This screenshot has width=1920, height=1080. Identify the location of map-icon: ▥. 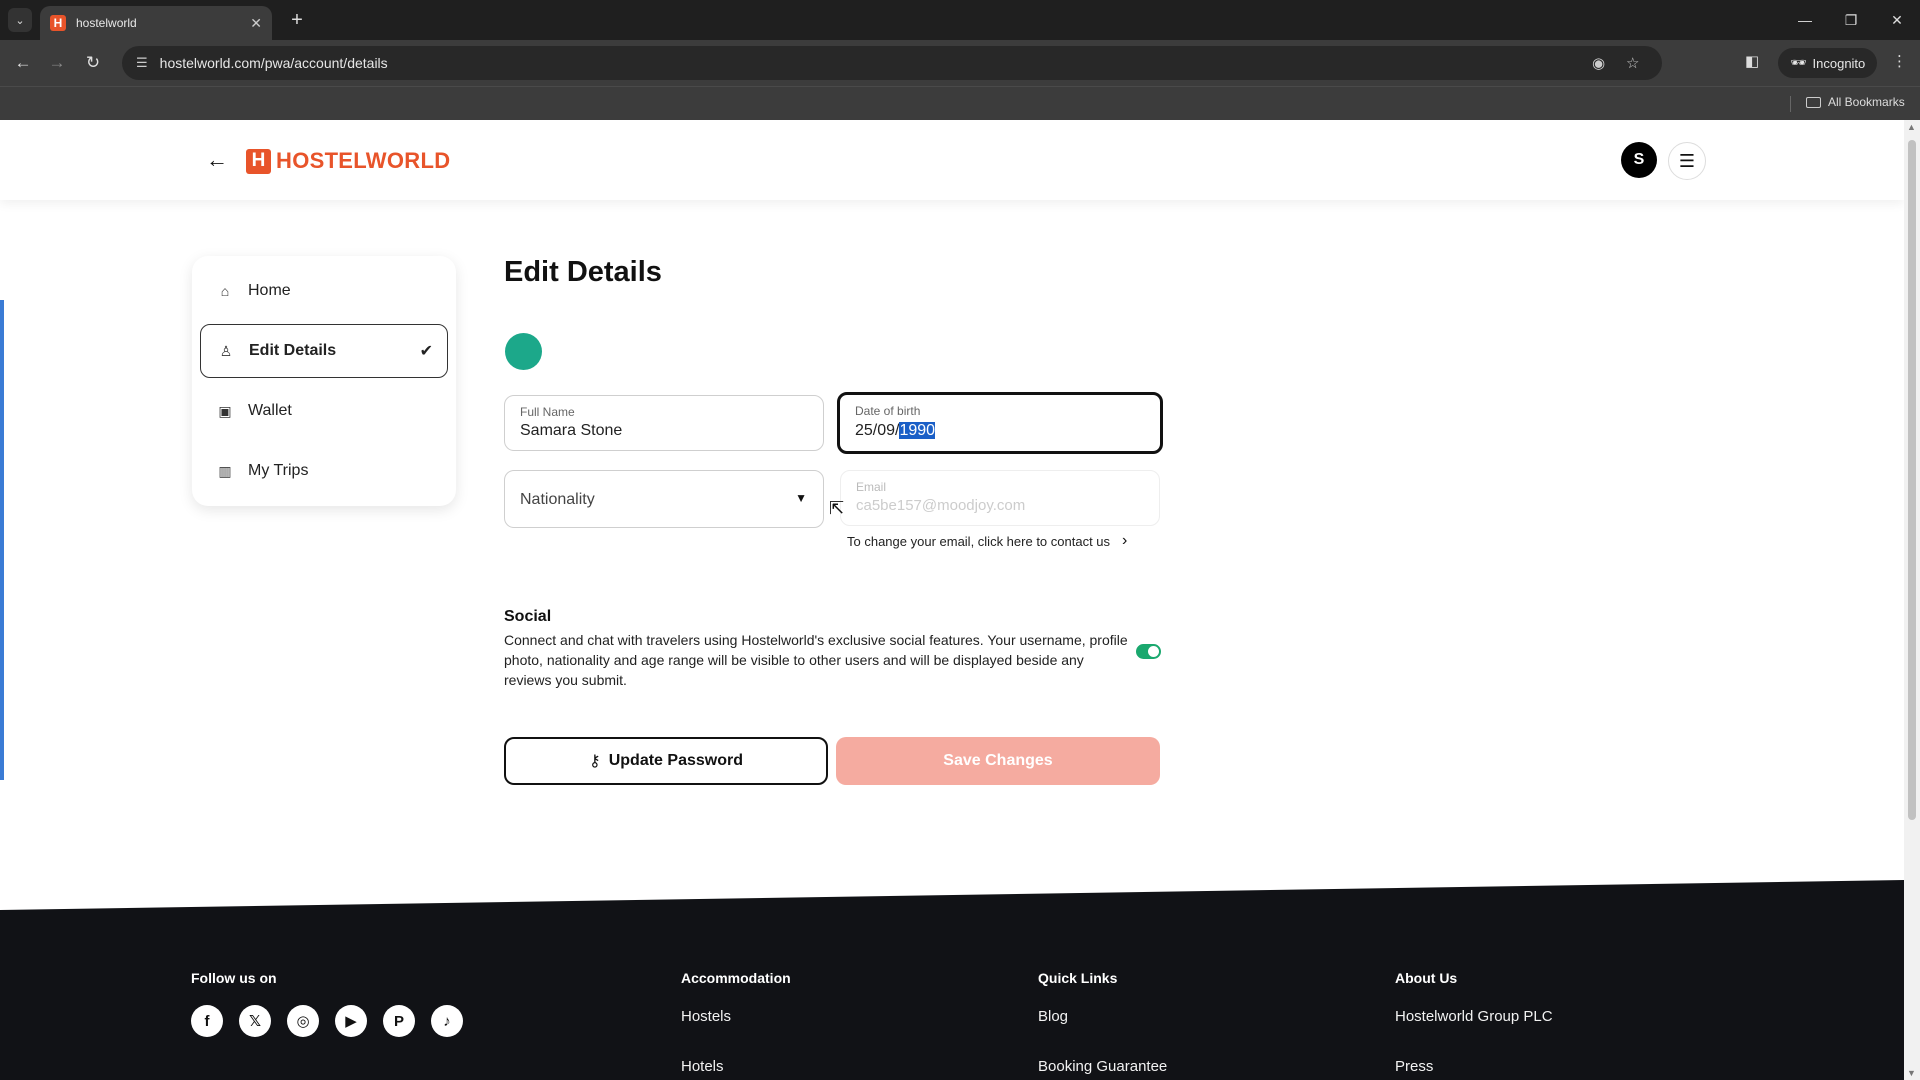
(225, 470).